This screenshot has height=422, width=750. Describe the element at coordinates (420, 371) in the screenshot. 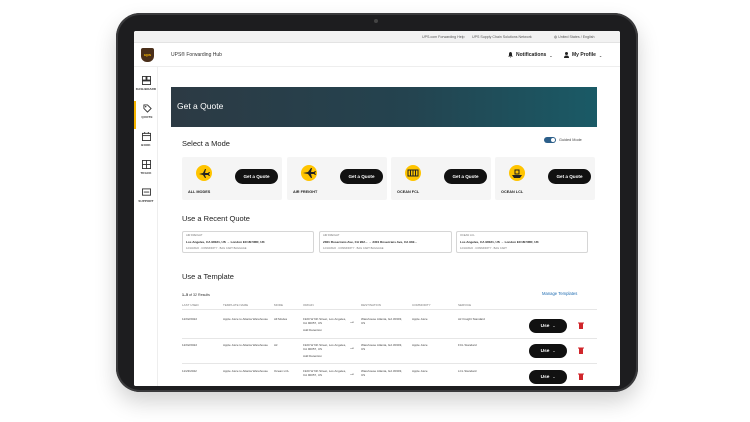

I see `cell-commodity: Apple Juice` at that location.